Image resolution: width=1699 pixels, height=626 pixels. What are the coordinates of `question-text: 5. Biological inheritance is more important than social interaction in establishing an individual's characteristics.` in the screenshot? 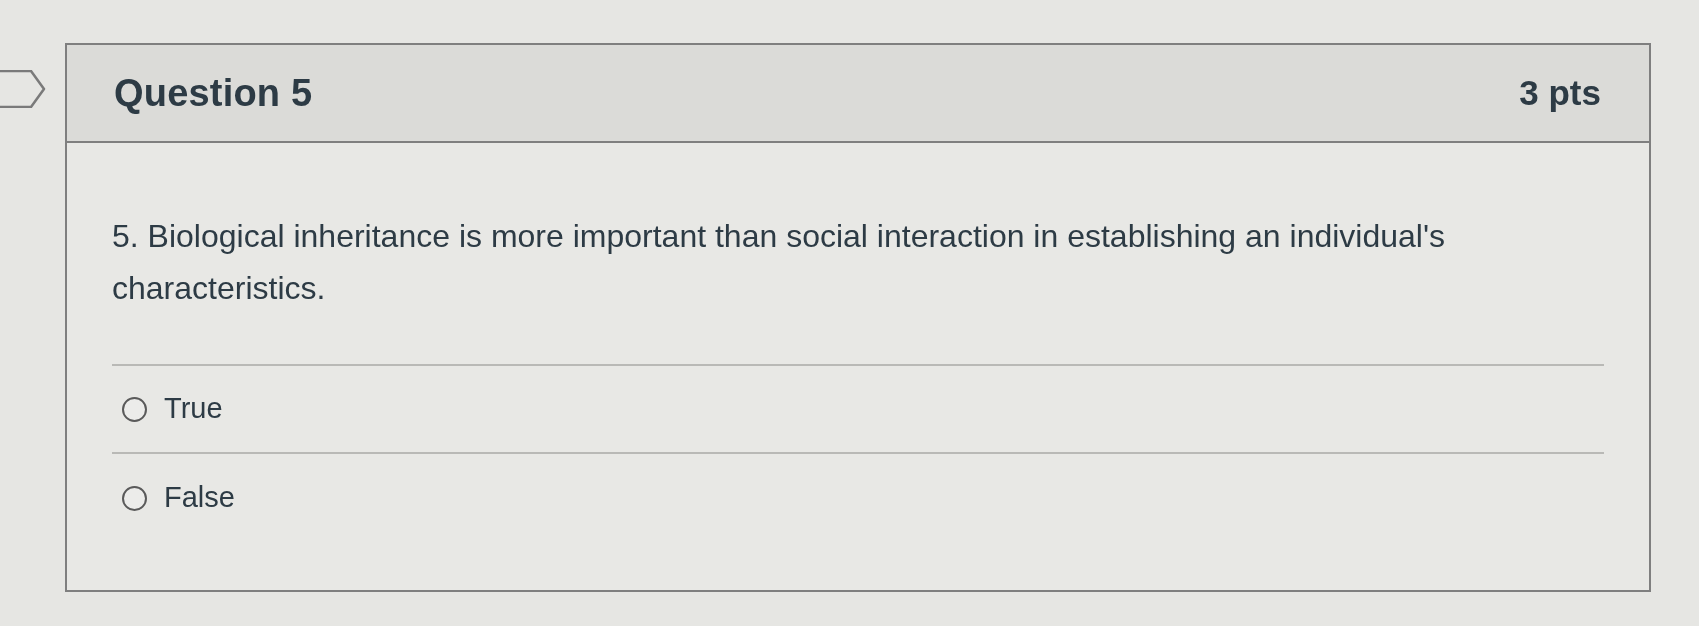 It's located at (779, 262).